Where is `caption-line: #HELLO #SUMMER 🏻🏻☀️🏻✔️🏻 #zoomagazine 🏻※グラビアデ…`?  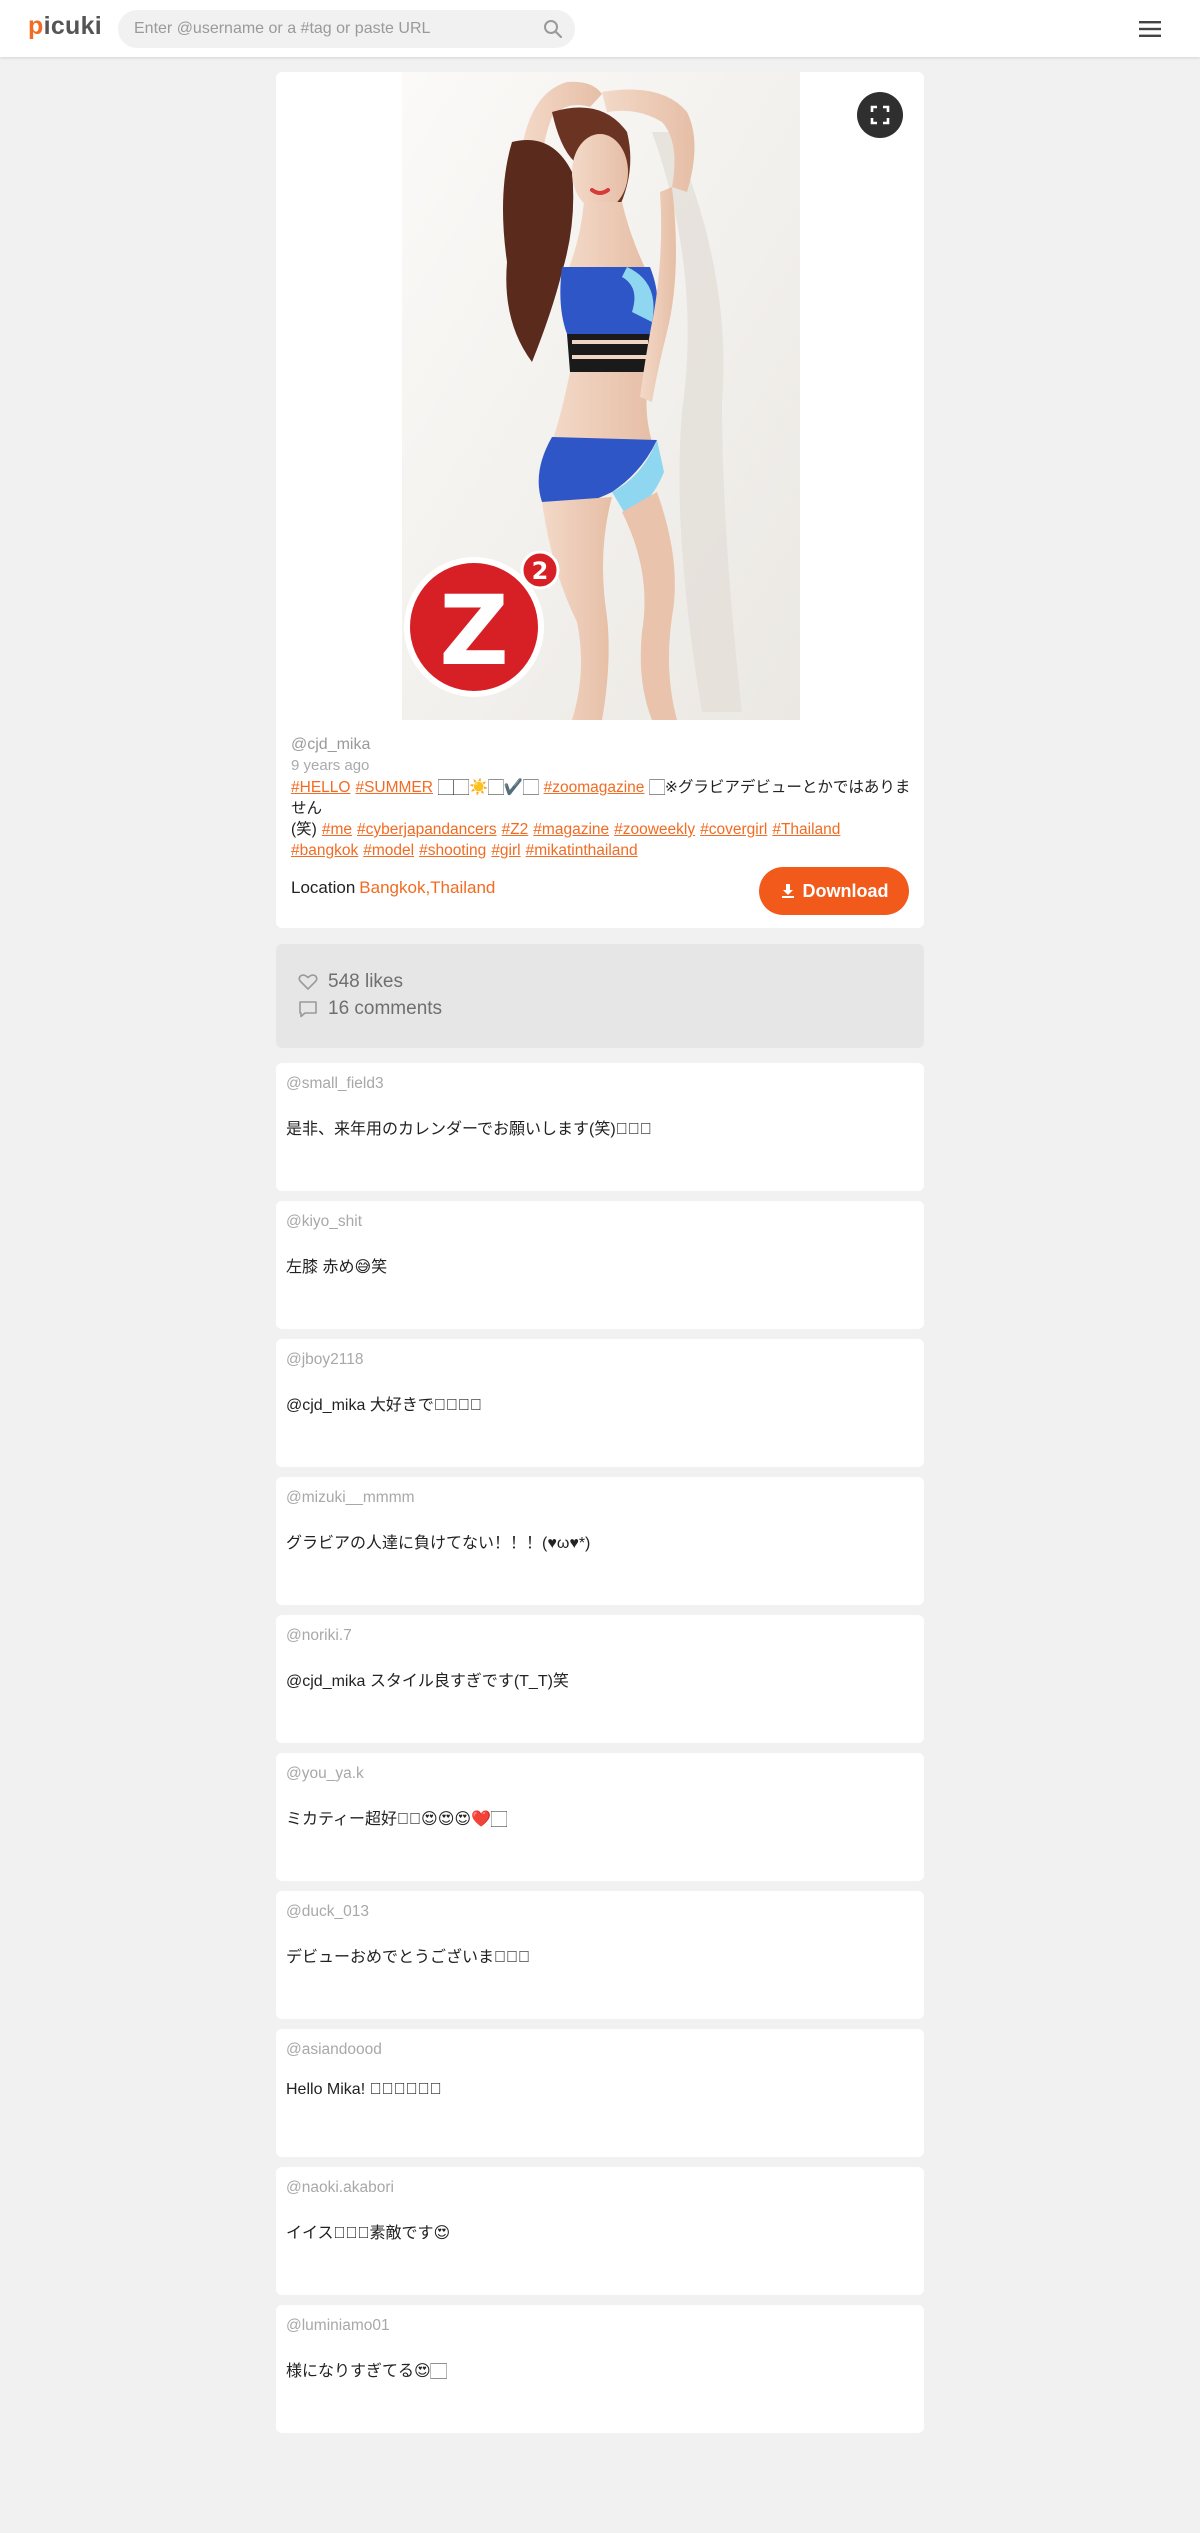 caption-line: #HELLO #SUMMER 🏻🏻☀️🏻✔️🏻 #zoomagazine 🏻※グラビアデ… is located at coordinates (601, 798).